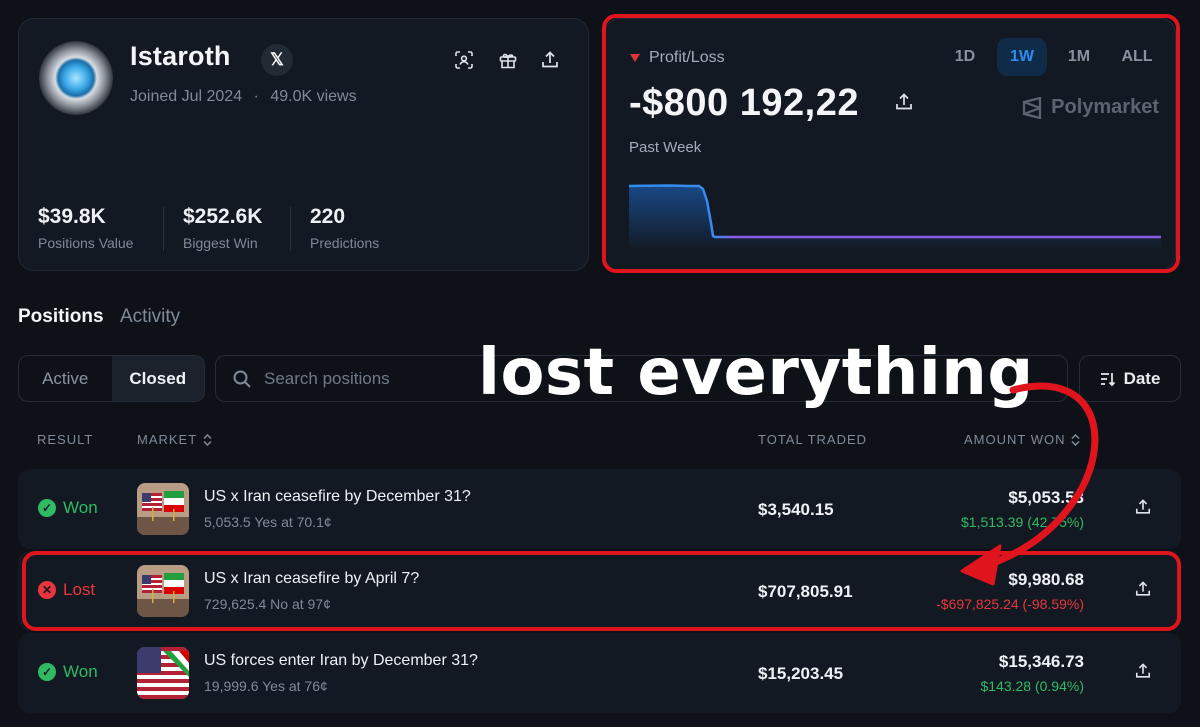  Describe the element at coordinates (635, 58) in the screenshot. I see `down-triangle-icon` at that location.